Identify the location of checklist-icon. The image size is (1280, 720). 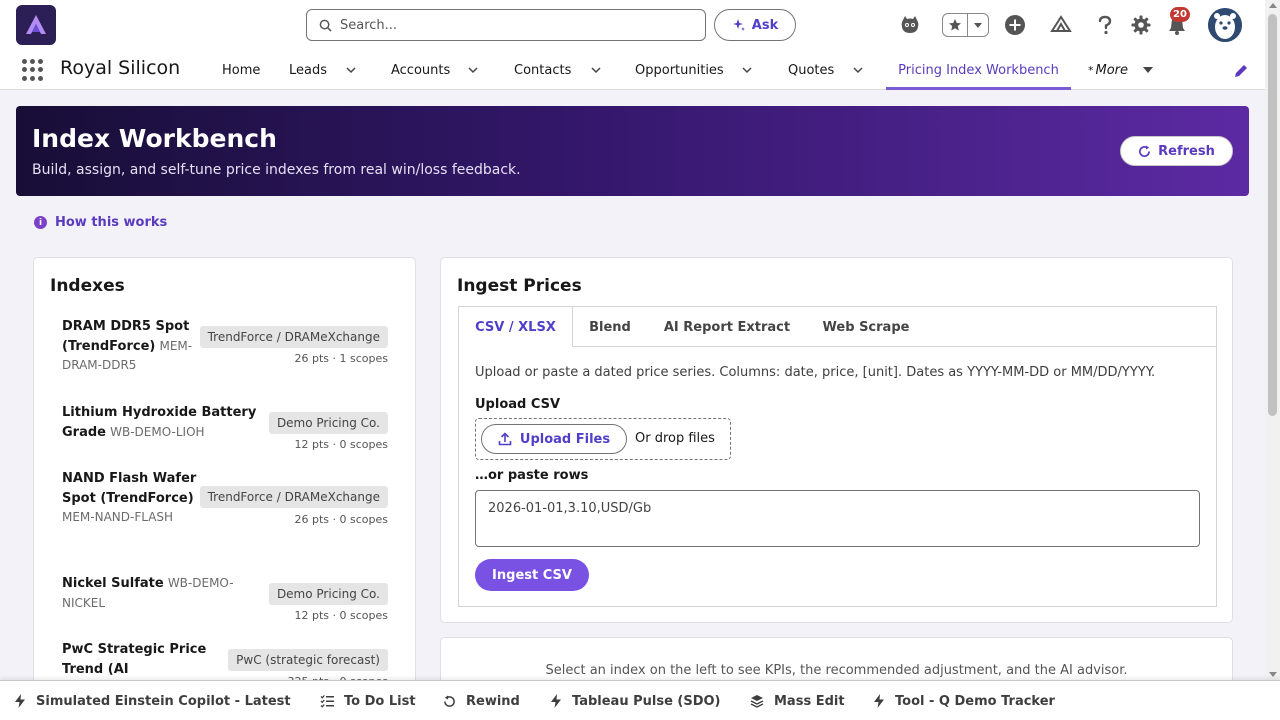
(327, 701).